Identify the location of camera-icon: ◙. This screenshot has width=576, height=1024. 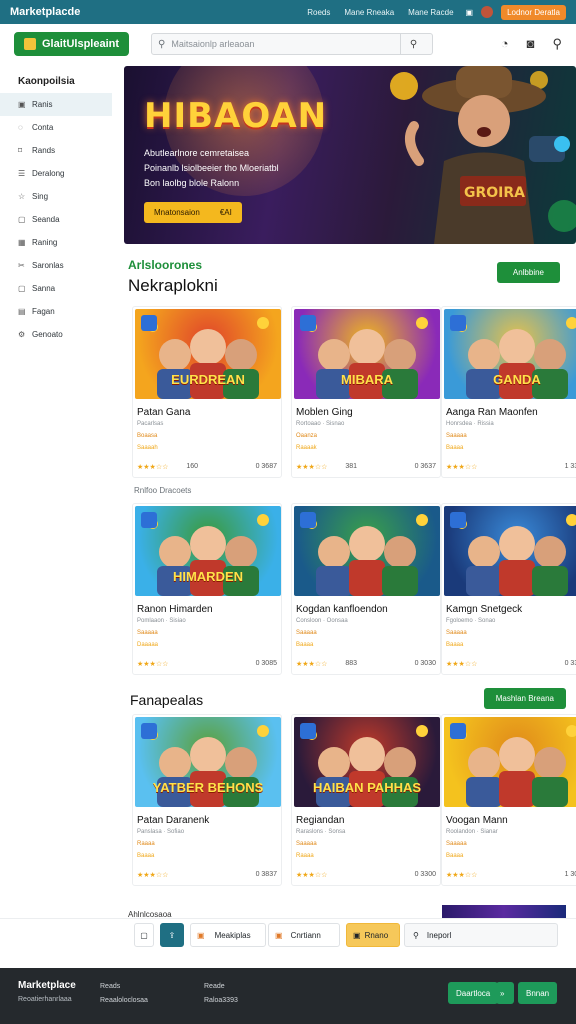
(531, 44).